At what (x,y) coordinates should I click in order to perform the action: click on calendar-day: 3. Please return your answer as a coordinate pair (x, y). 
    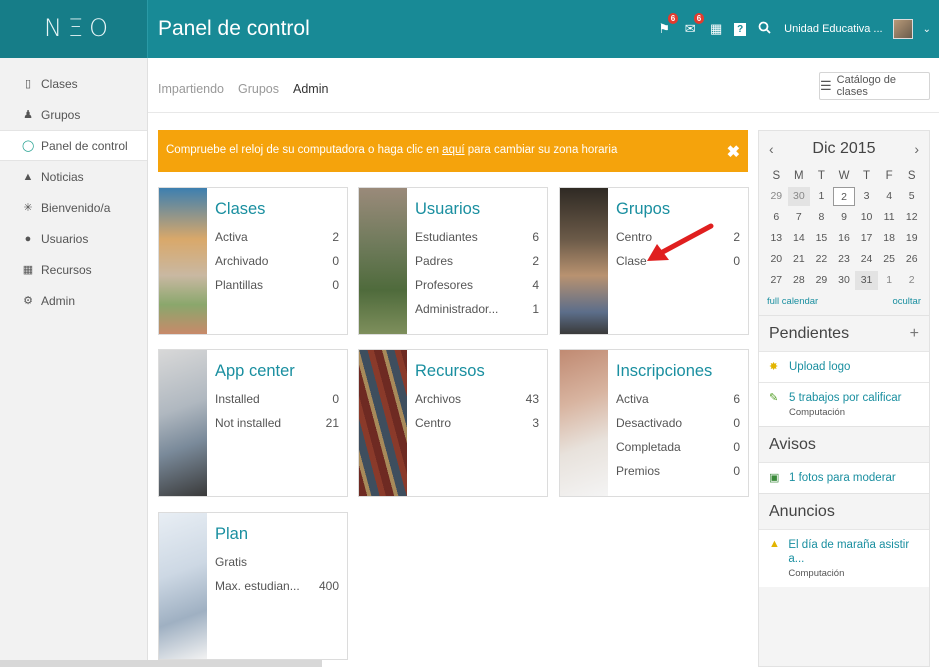
    Looking at the image, I should click on (866, 196).